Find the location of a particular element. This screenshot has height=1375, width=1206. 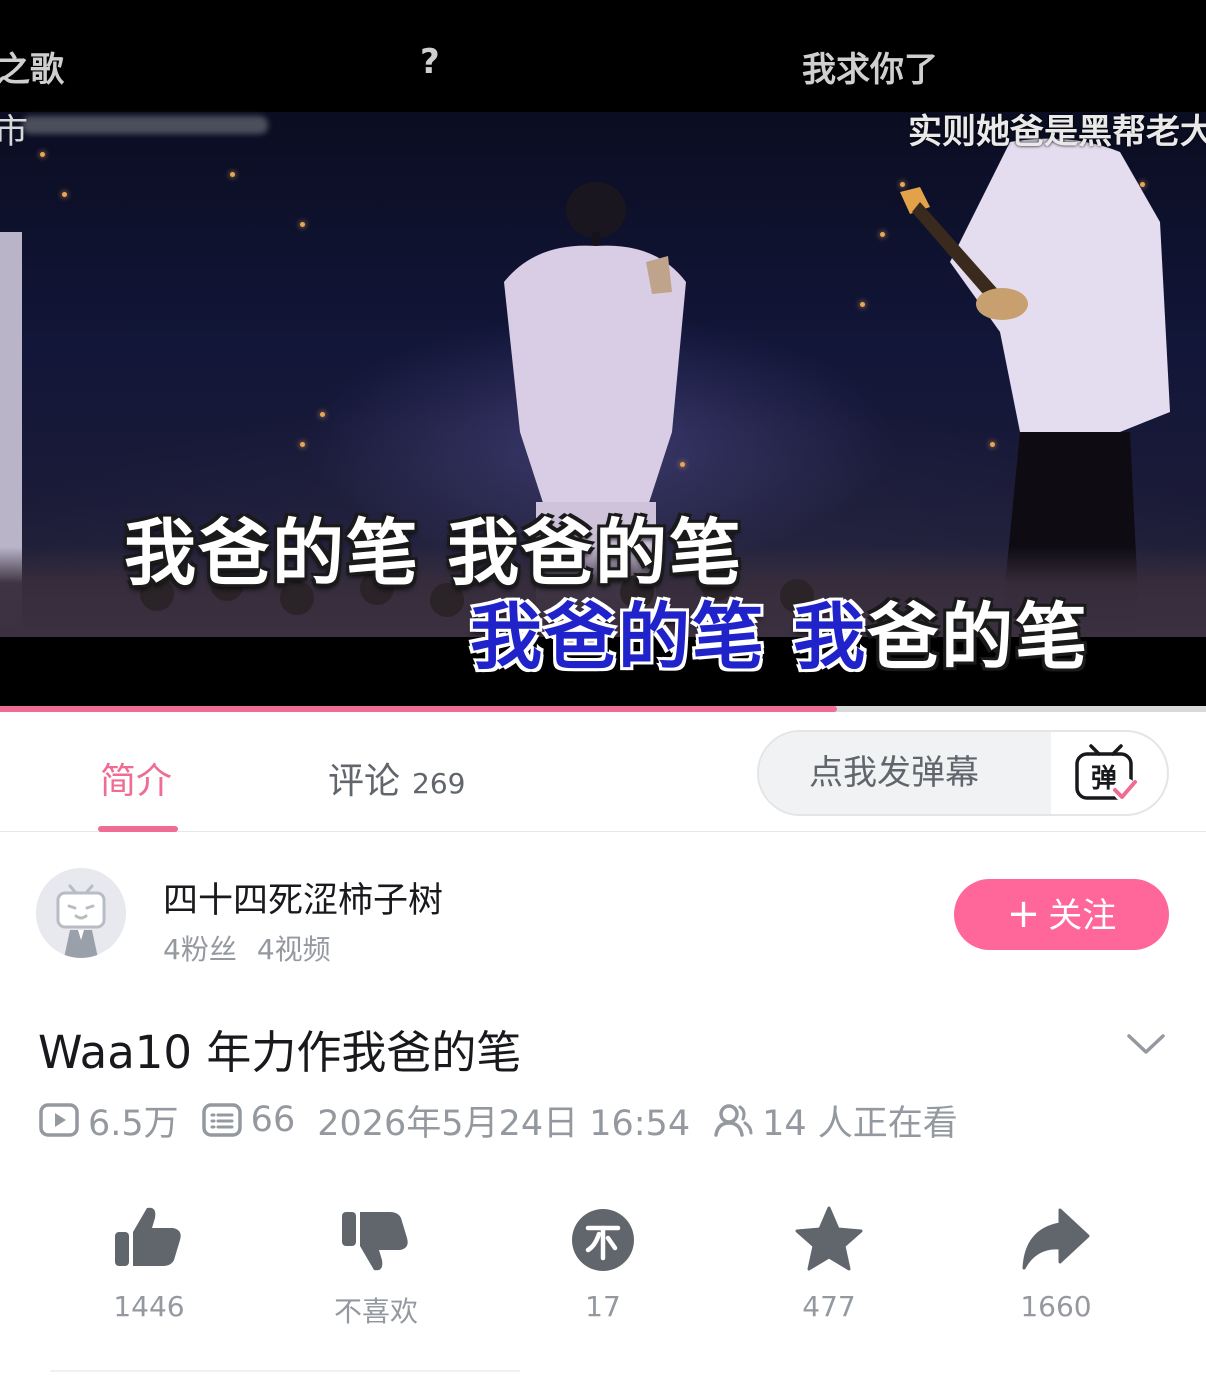

danmaku-count: 66 is located at coordinates (273, 1120).